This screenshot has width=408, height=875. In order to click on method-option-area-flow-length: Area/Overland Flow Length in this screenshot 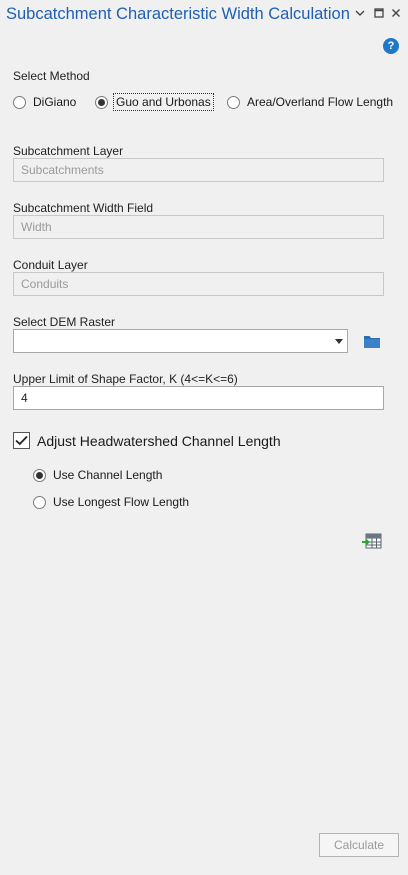, I will do `click(310, 102)`.